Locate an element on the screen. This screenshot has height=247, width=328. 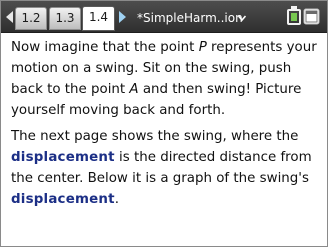
point-a-label: A is located at coordinates (134, 89).